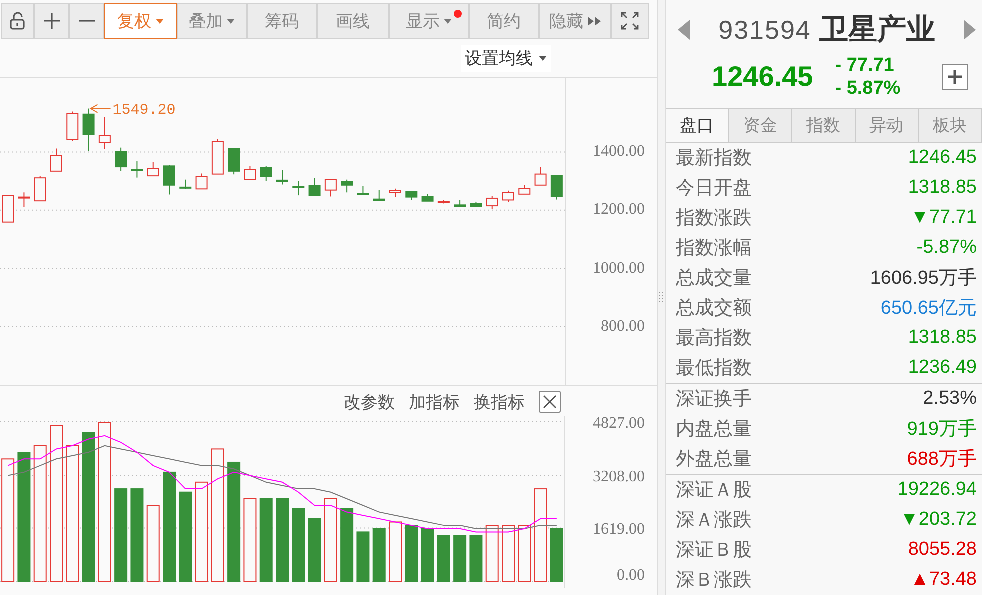 The width and height of the screenshot is (982, 595). I want to click on axis-label: 1000.00, so click(619, 268).